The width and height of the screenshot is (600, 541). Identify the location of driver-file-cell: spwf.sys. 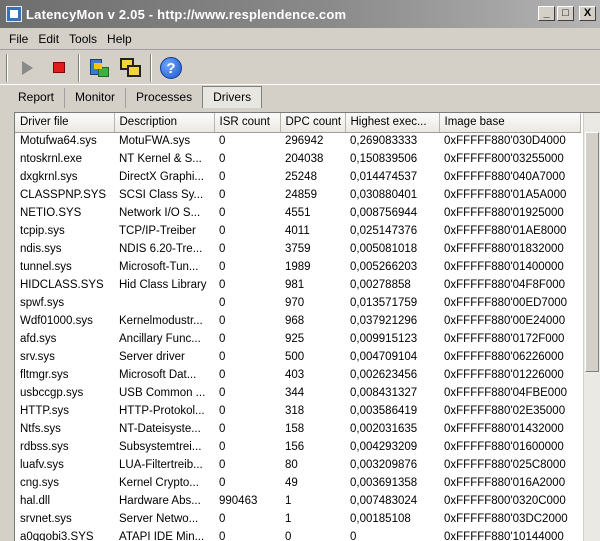
(42, 303).